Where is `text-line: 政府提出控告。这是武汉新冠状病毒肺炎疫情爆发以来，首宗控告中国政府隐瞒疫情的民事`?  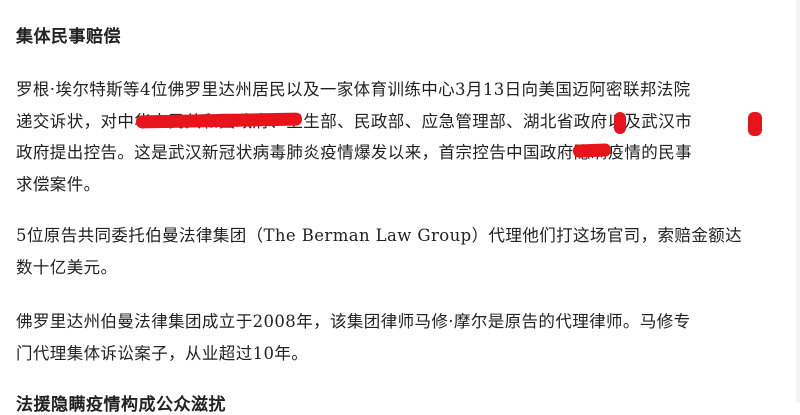
text-line: 政府提出控告。这是武汉新冠状病毒肺炎疫情爆发以来，首宗控告中国政府隐瞒疫情的民事 is located at coordinates (354, 152).